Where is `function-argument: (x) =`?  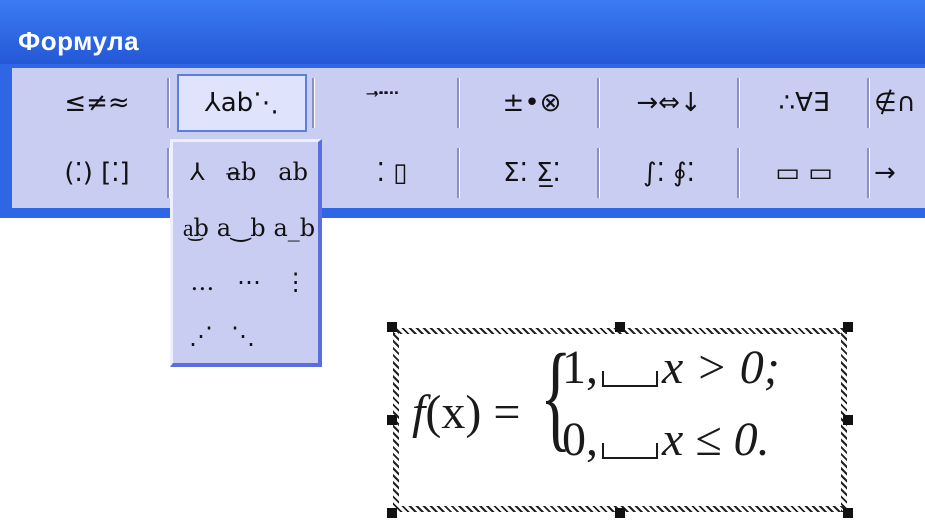 function-argument: (x) = is located at coordinates (473, 412).